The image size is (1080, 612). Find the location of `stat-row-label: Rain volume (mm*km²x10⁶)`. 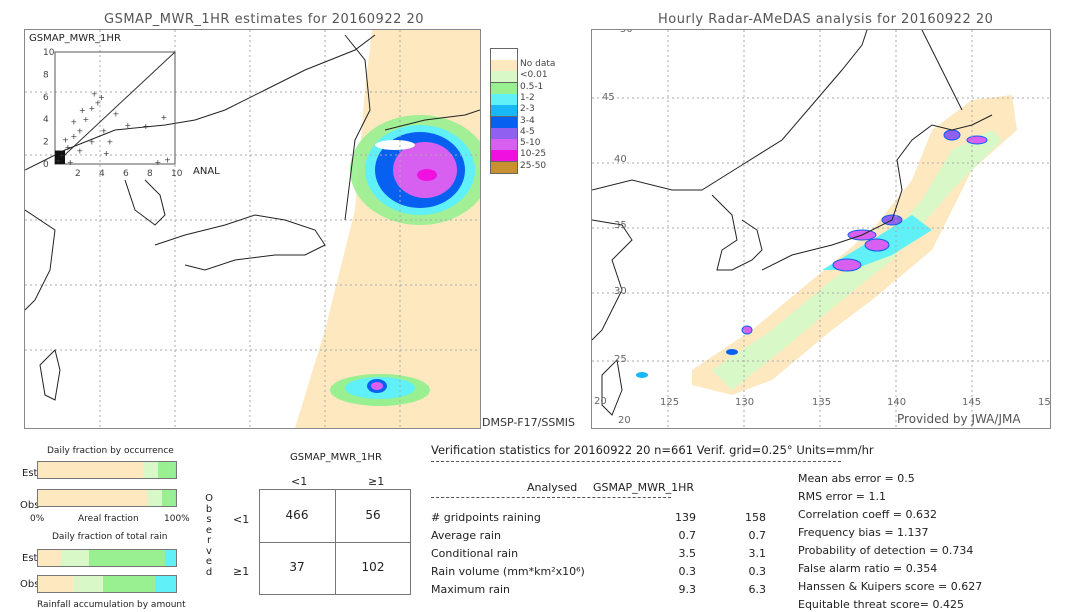

stat-row-label: Rain volume (mm*km²x10⁶) is located at coordinates (508, 571).